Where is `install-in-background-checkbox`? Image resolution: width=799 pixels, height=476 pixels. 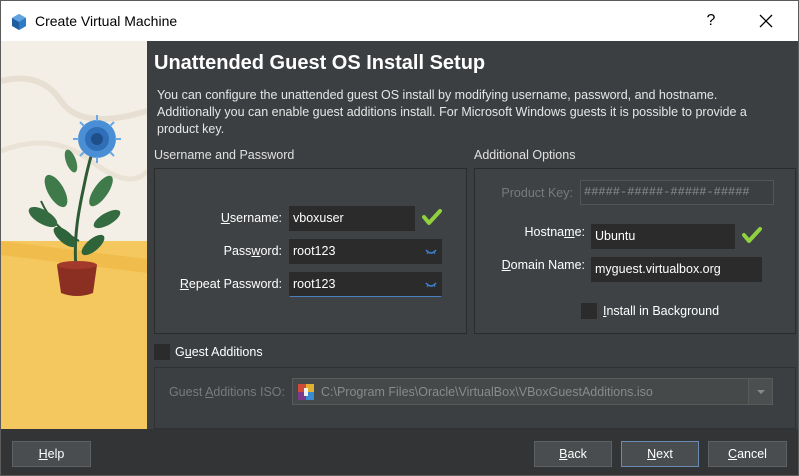 install-in-background-checkbox is located at coordinates (589, 311).